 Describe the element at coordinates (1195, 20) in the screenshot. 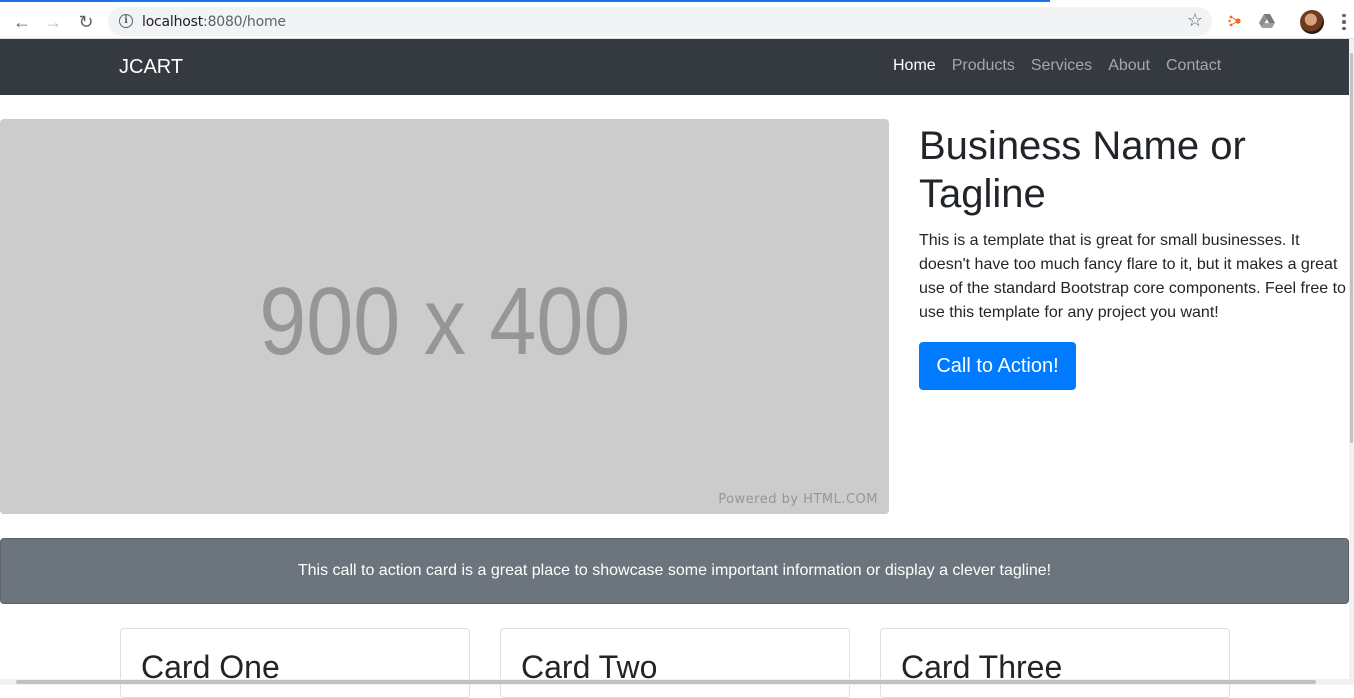

I see `bookmark-star-icon: ☆` at that location.